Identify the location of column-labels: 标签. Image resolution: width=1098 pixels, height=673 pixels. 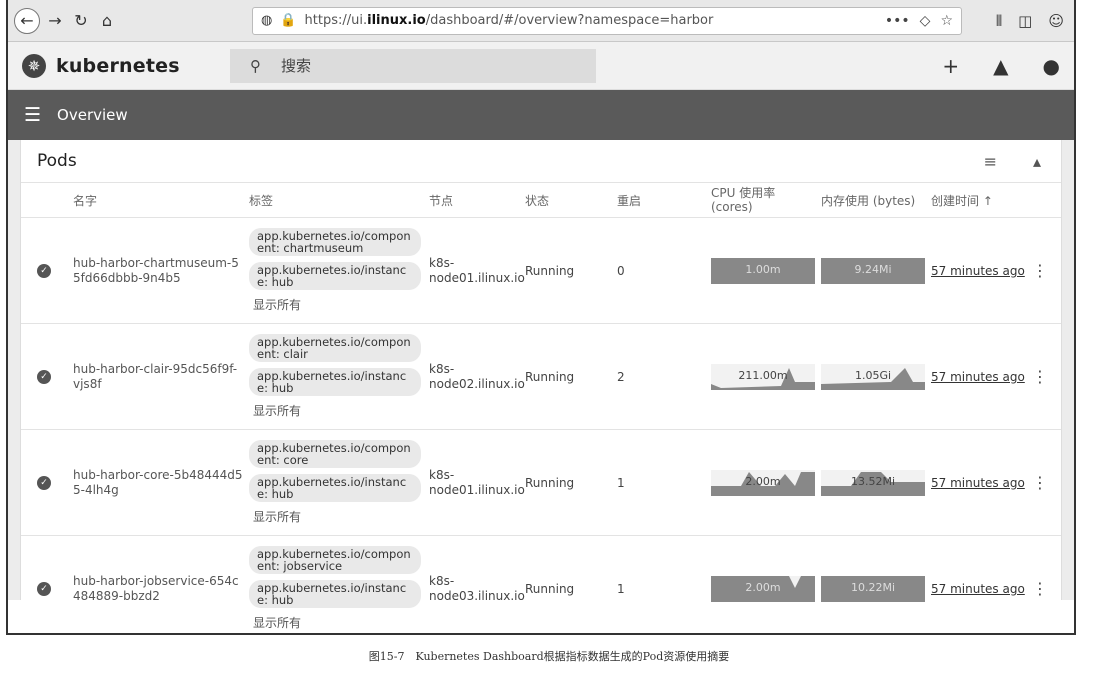
(261, 200).